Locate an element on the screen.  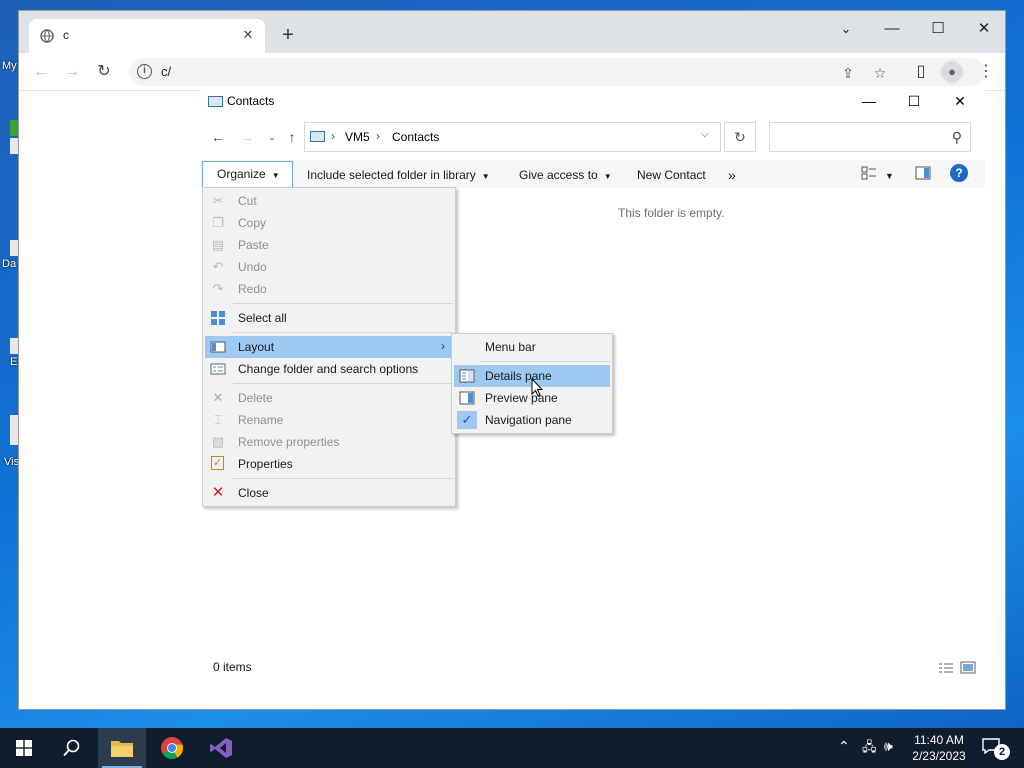
menu-item-label: Navigation pane is located at coordinates (528, 420).